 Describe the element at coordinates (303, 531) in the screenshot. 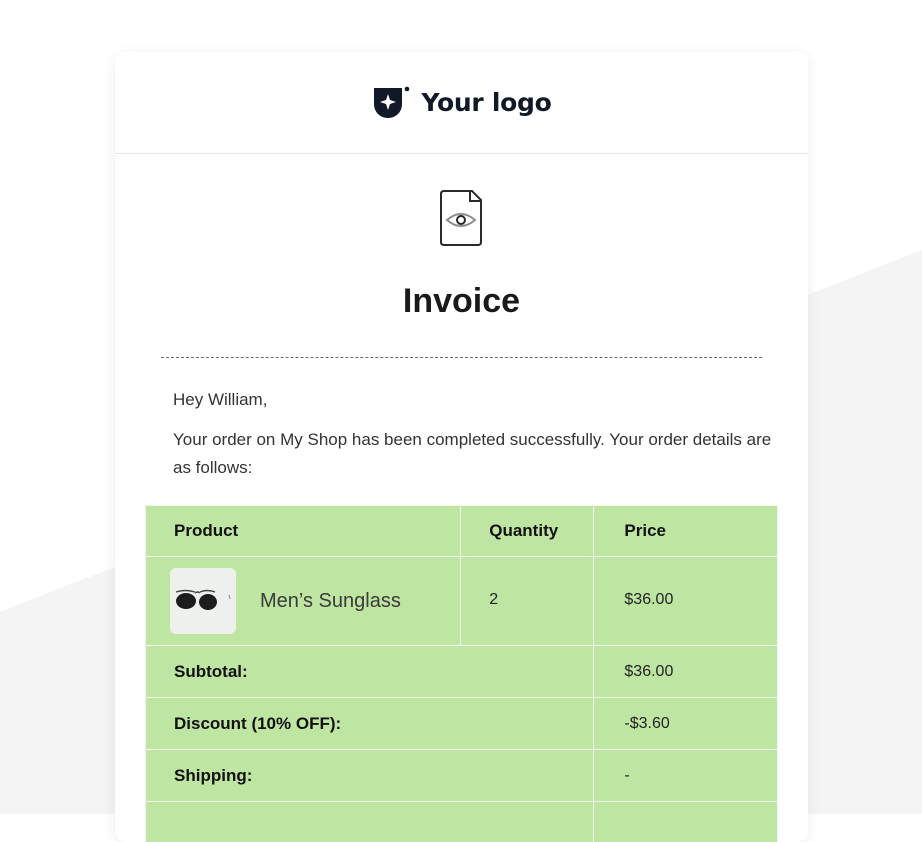

I see `header-product: Product` at that location.